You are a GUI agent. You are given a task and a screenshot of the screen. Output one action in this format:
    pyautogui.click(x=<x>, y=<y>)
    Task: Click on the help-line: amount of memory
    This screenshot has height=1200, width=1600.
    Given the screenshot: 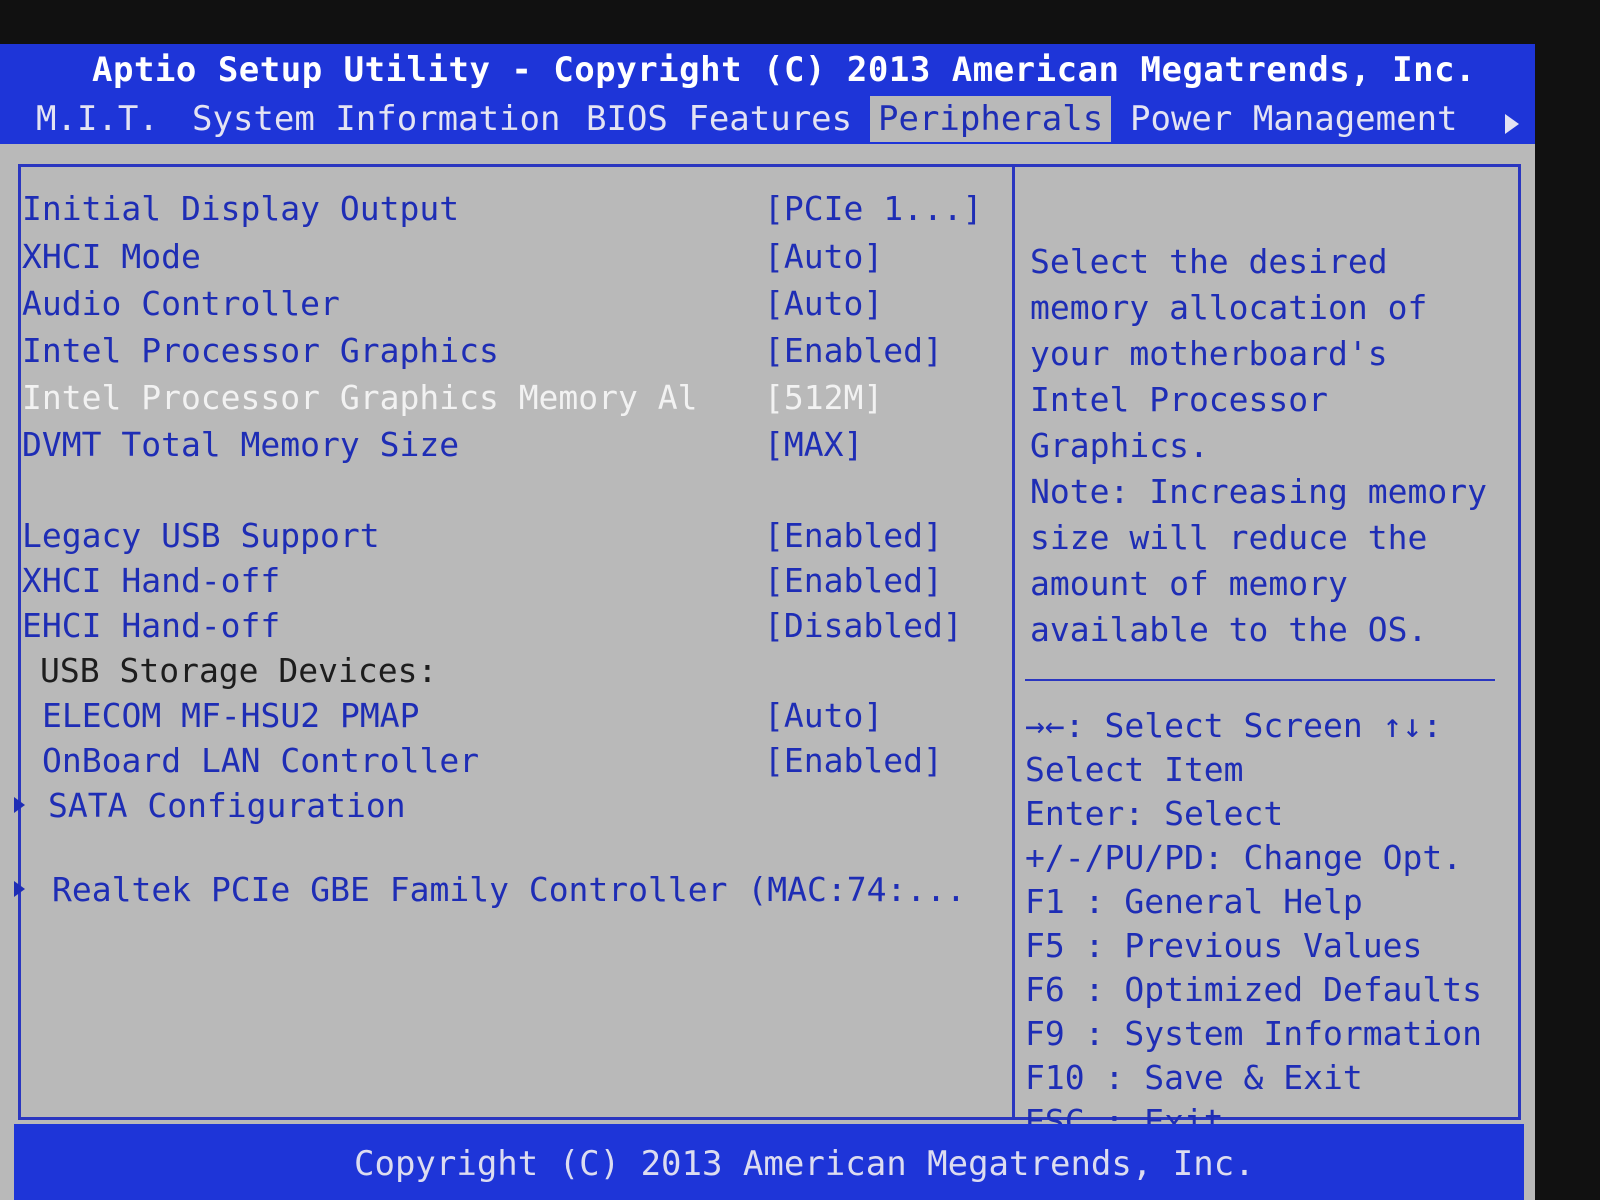 What is the action you would take?
    pyautogui.click(x=1189, y=583)
    